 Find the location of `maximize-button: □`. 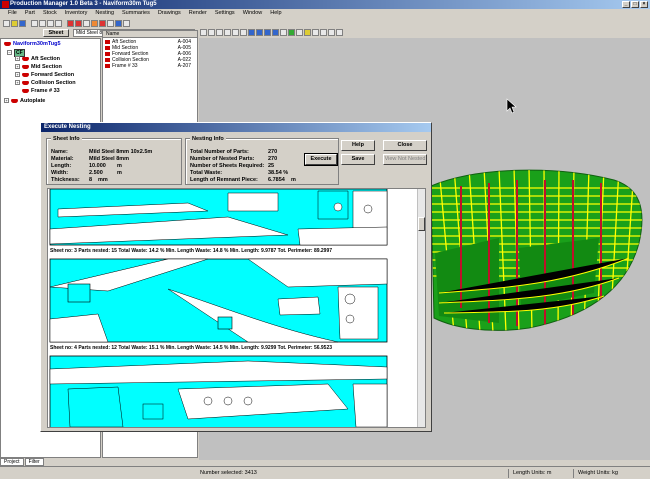

maximize-button: □ is located at coordinates (635, 4).